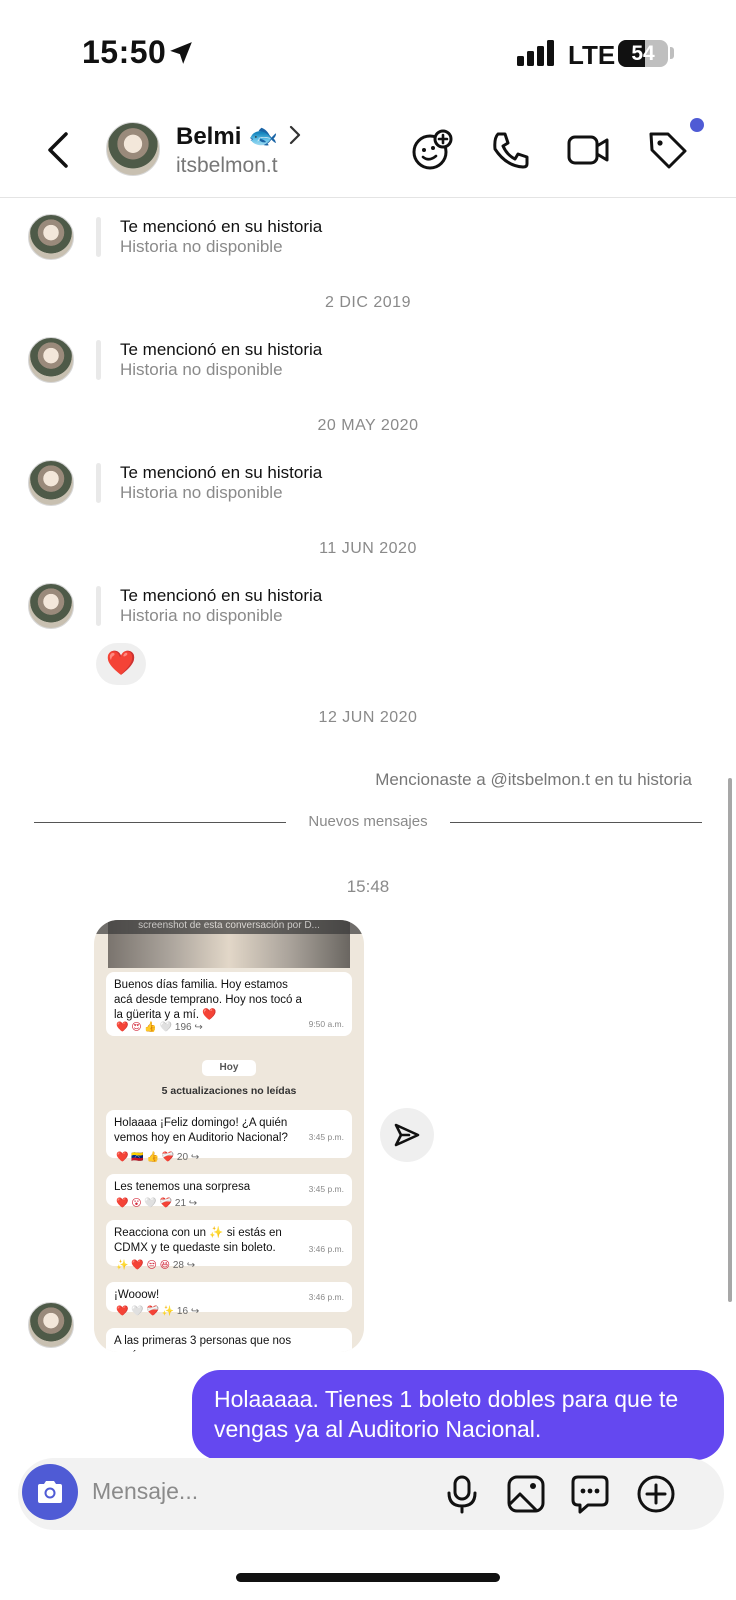 The width and height of the screenshot is (736, 1600). What do you see at coordinates (697, 125) in the screenshot?
I see `notification-dot` at bounding box center [697, 125].